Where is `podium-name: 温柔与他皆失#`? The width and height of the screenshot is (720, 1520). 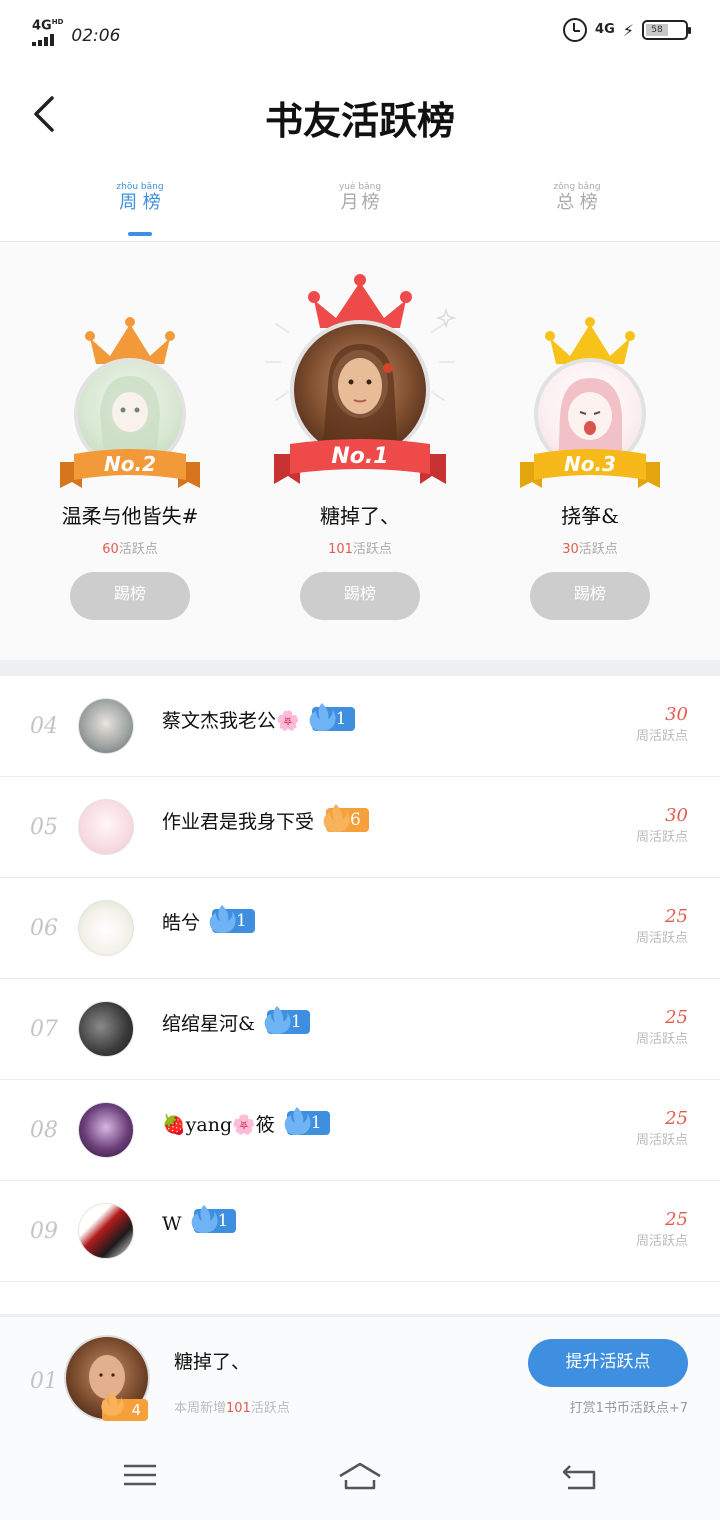
podium-name: 温柔与他皆失# is located at coordinates (130, 516).